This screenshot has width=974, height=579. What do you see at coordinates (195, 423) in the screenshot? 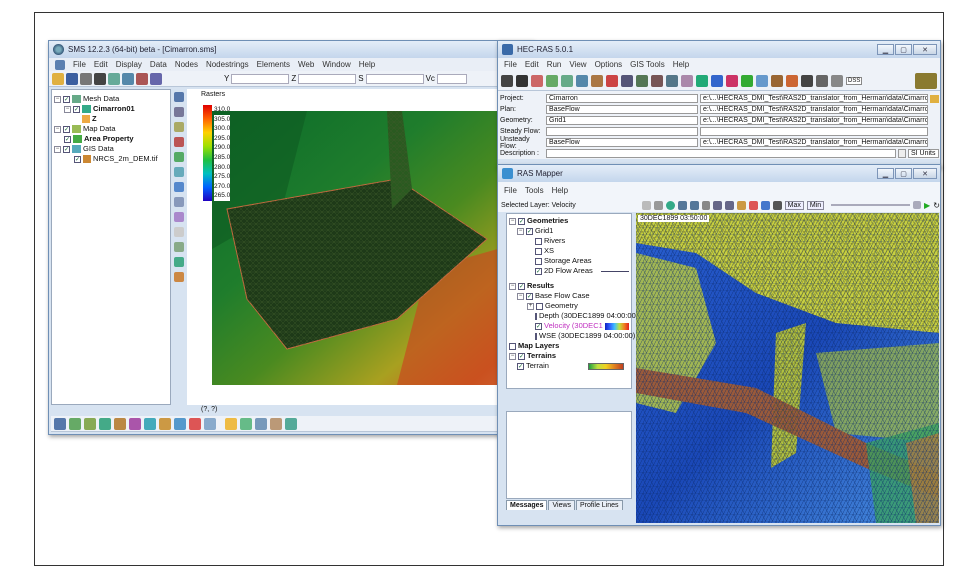
I see `module-profile-icon` at bounding box center [195, 423].